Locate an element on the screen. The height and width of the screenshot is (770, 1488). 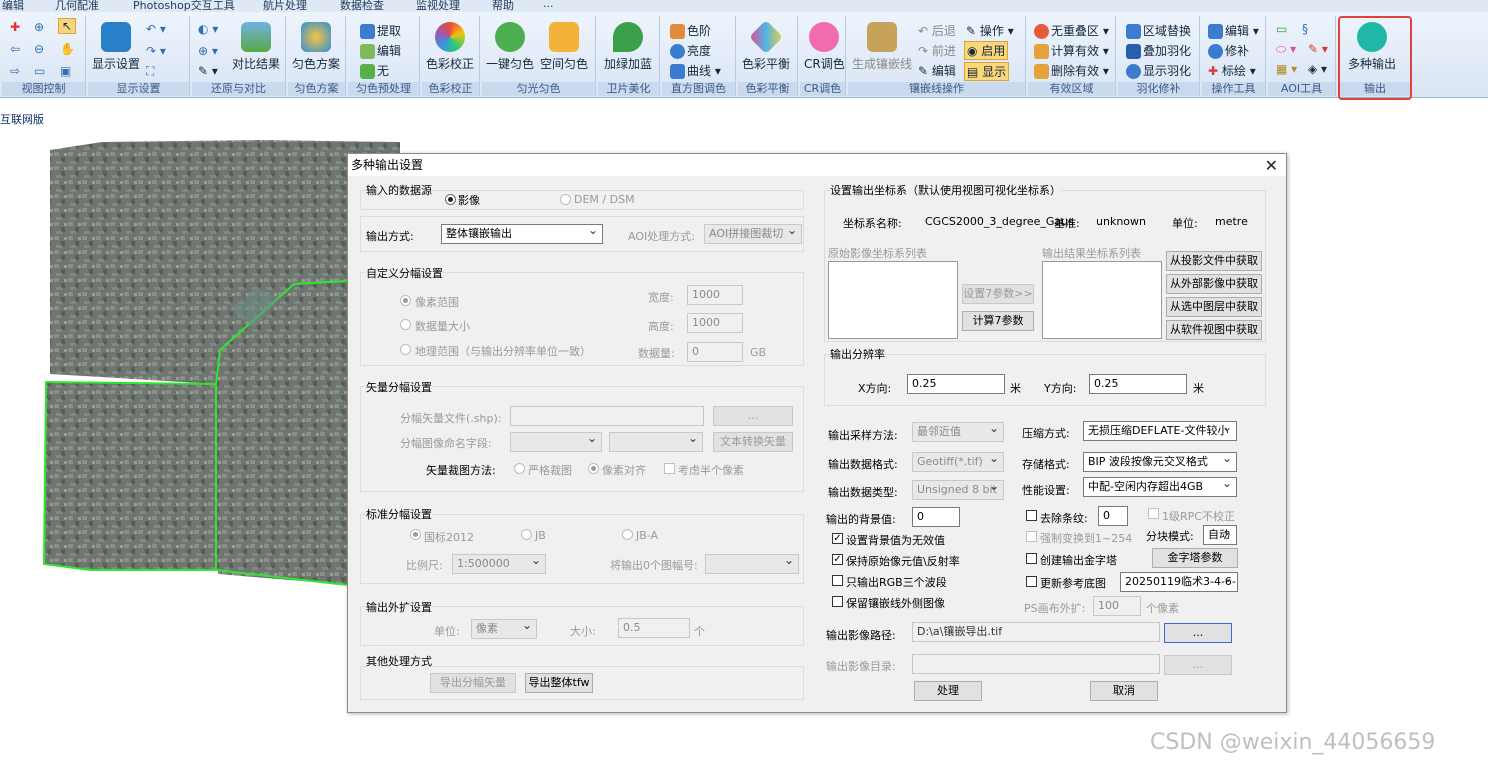
color-correct-button: 色彩校正 is located at coordinates (450, 47).